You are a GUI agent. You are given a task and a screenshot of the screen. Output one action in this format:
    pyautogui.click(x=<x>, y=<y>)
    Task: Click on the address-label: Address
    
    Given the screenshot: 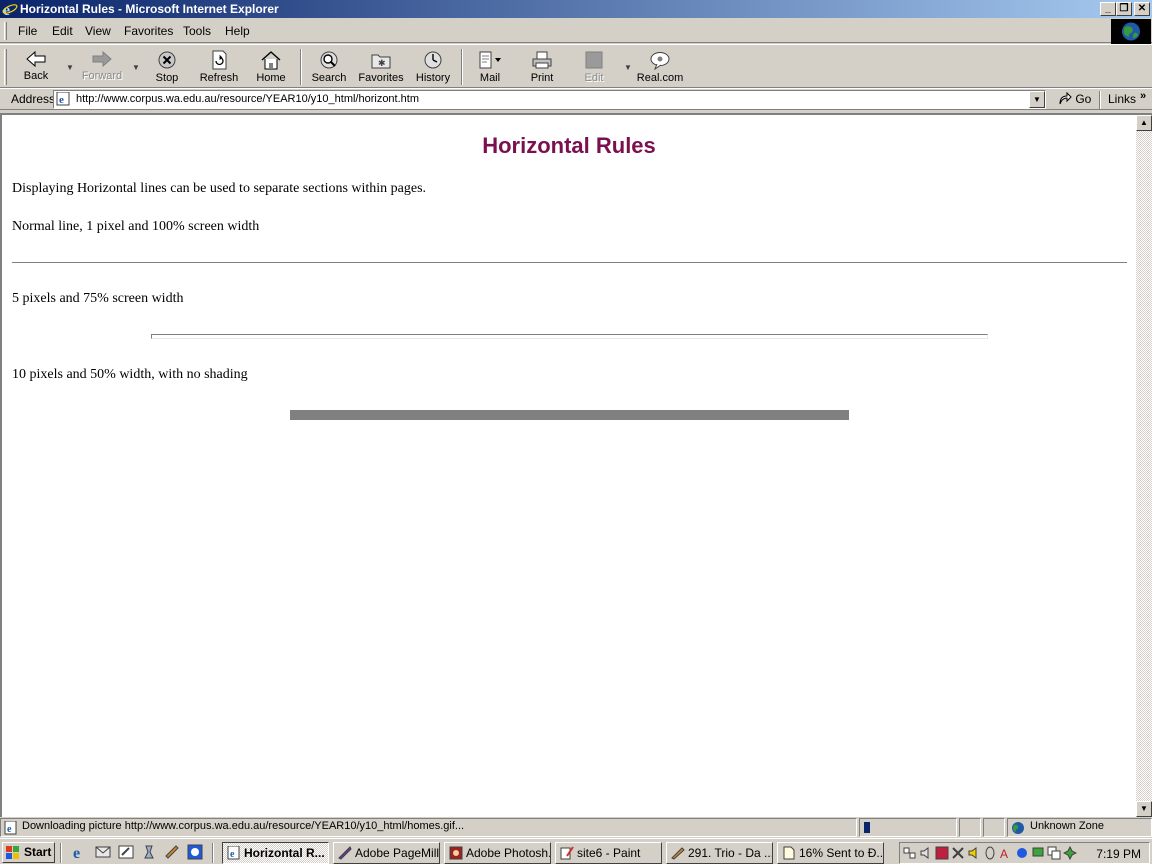 What is the action you would take?
    pyautogui.click(x=33, y=99)
    